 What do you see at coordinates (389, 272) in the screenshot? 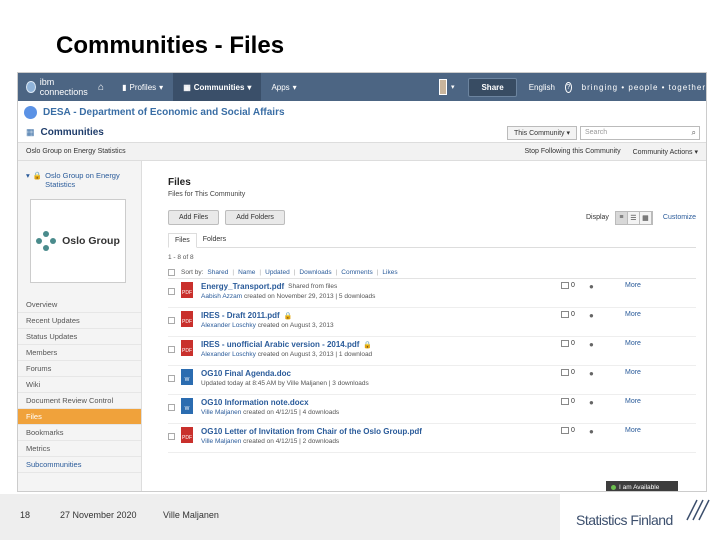
I see `sort-likes: Likes` at bounding box center [389, 272].